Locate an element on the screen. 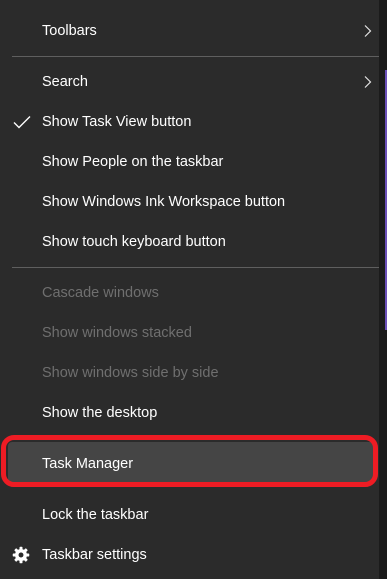 This screenshot has width=387, height=579. menu-item-show-people: Show People on the taskbar is located at coordinates (189, 162).